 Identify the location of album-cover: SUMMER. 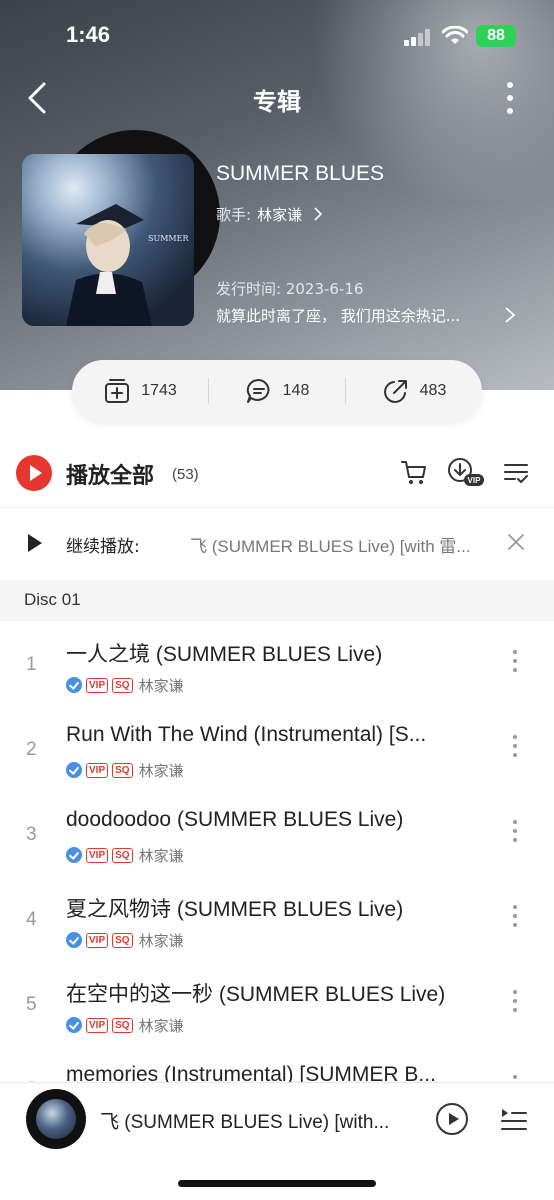
(108, 240).